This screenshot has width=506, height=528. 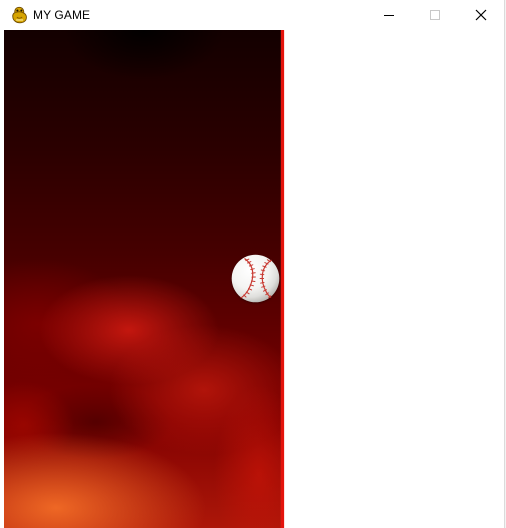 I want to click on minimize-button, so click(x=389, y=15).